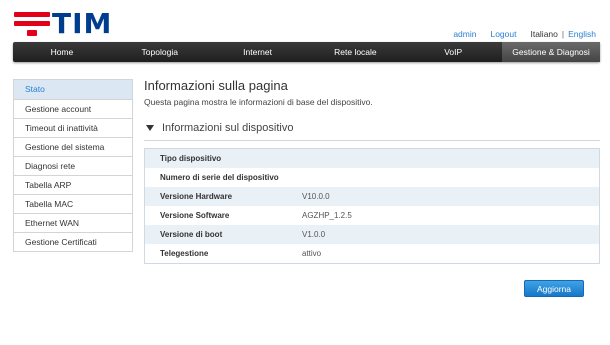  Describe the element at coordinates (524, 34) in the screenshot. I see `top-links: admin Logout Italiano | English` at that location.